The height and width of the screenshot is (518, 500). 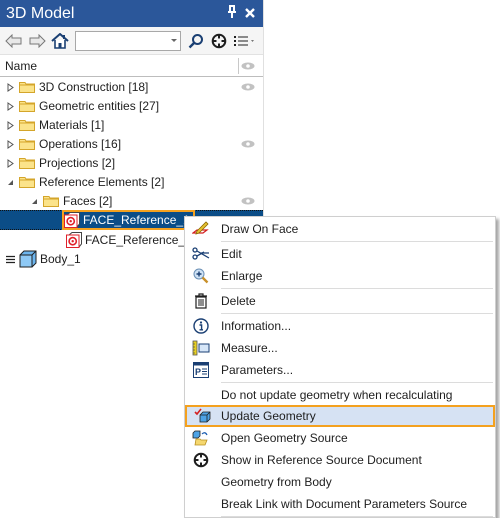 What do you see at coordinates (203, 416) in the screenshot?
I see `update-geometry-icon` at bounding box center [203, 416].